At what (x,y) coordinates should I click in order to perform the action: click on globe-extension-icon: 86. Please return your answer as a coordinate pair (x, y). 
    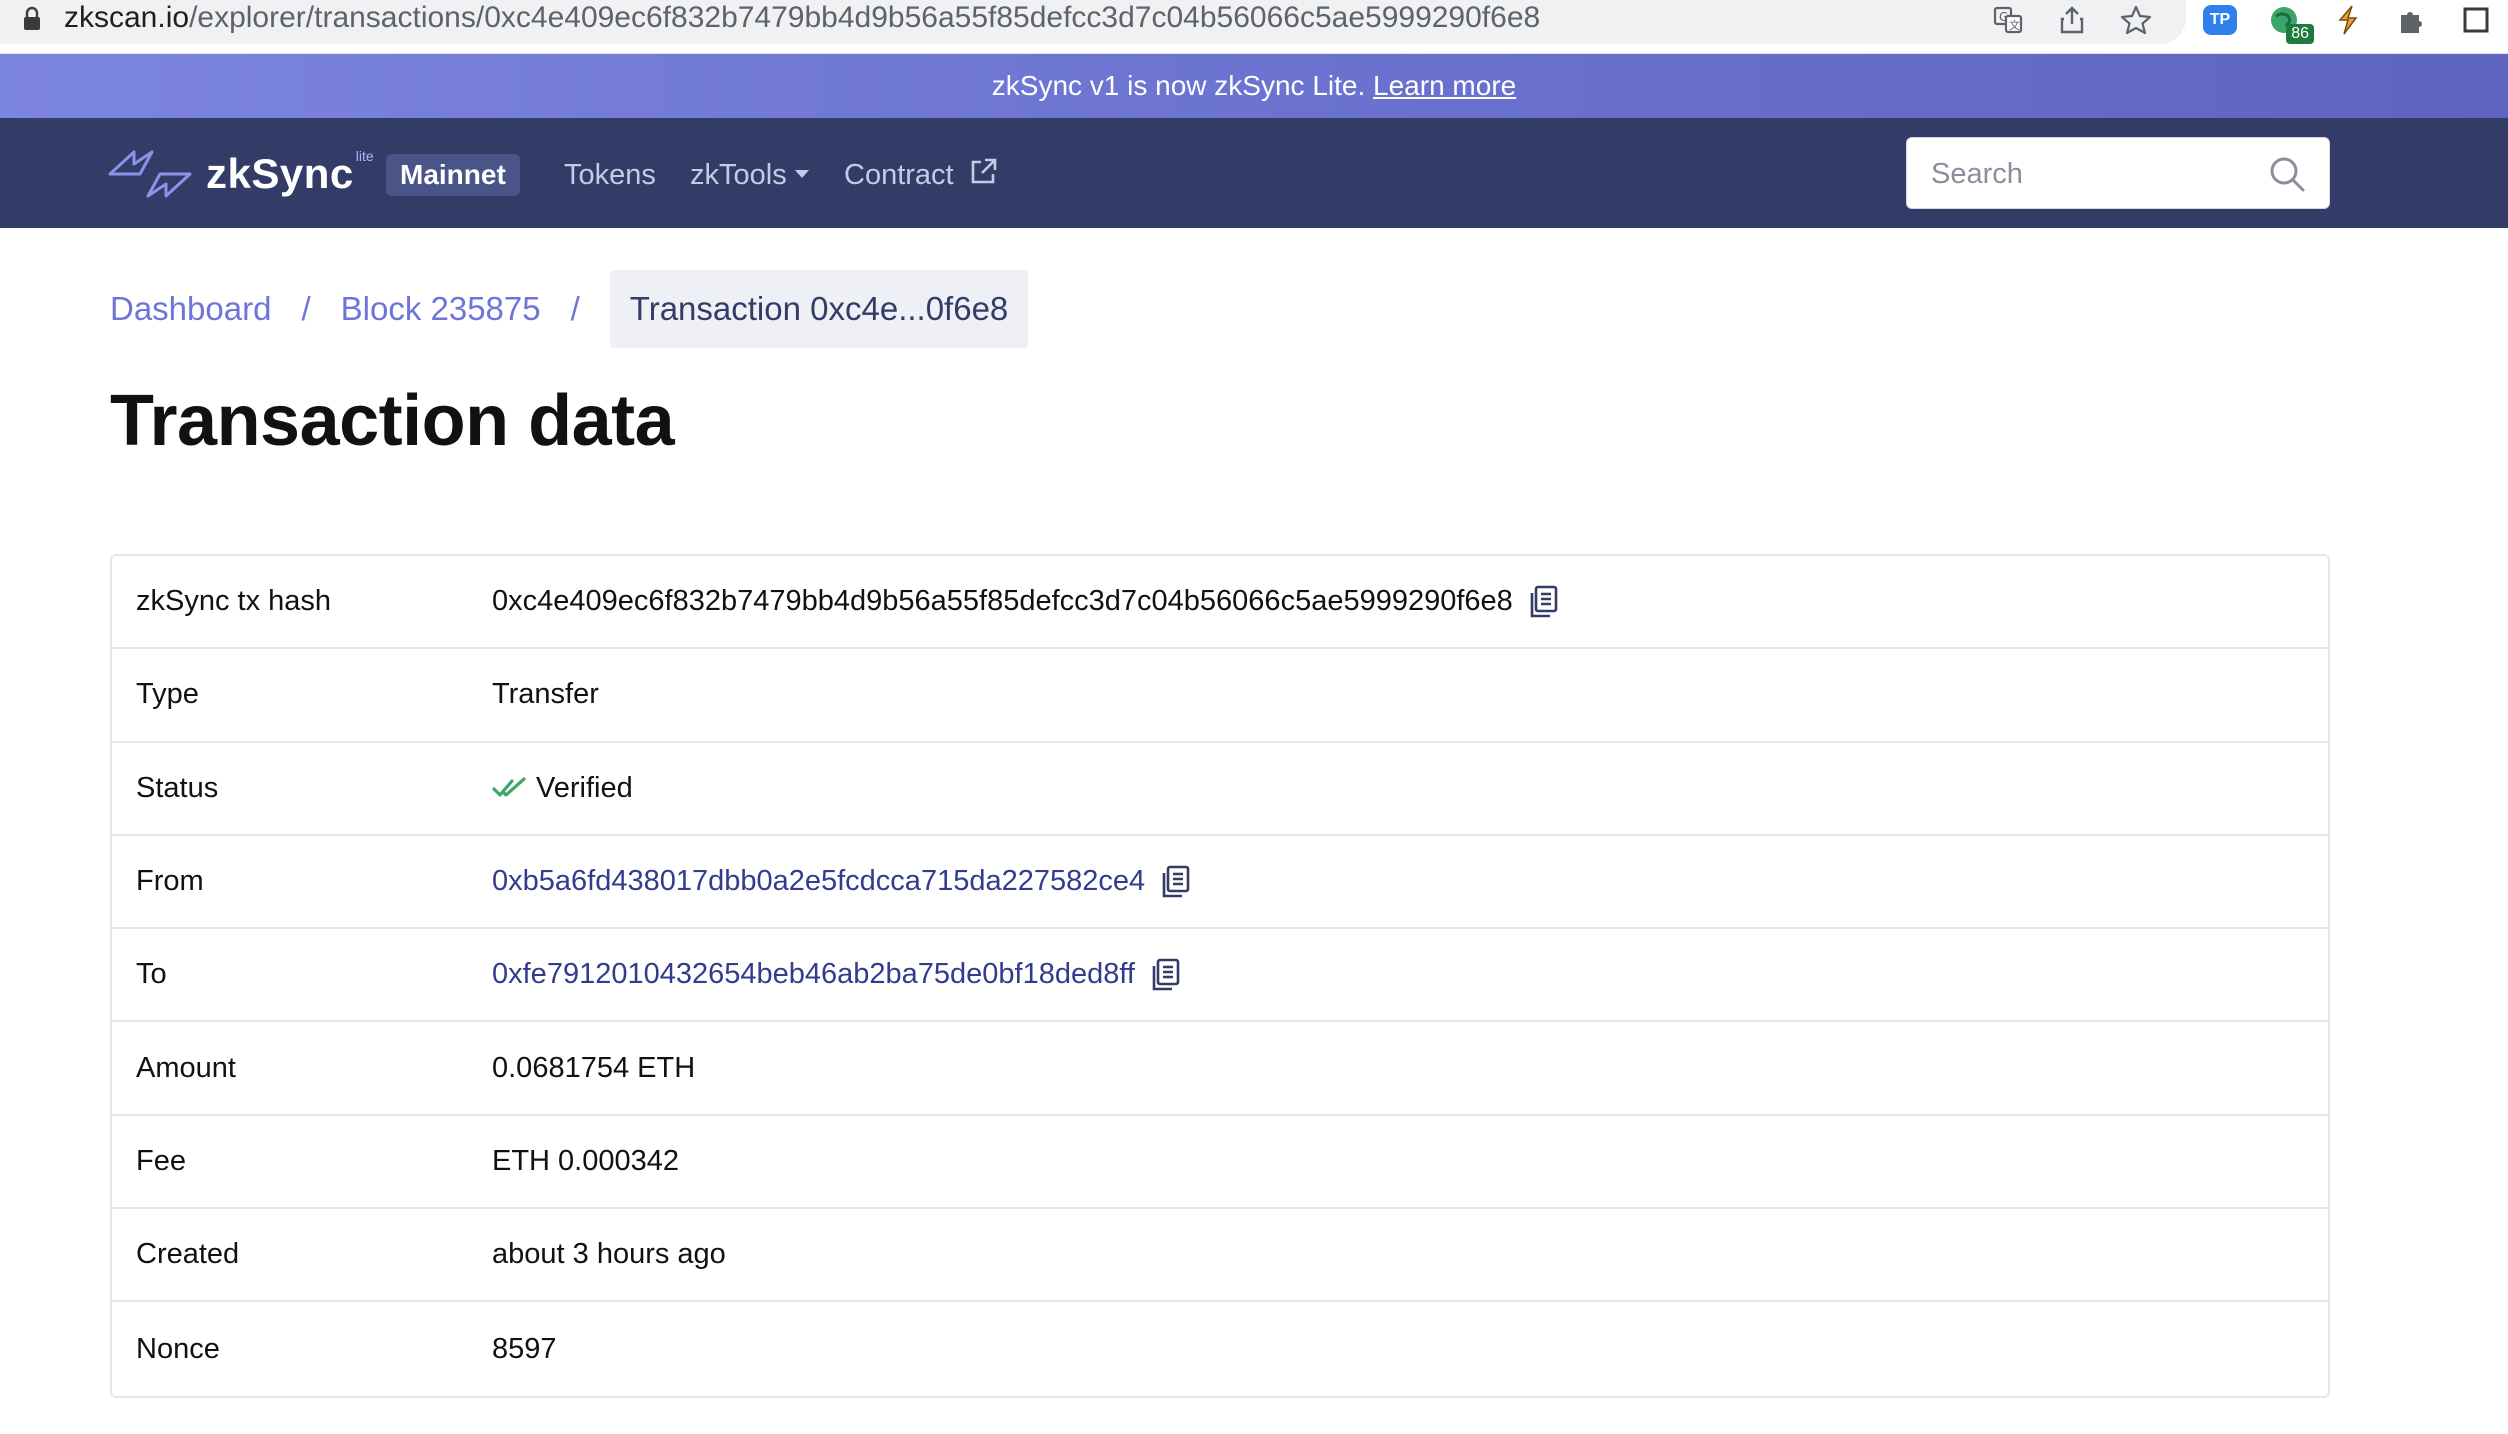
    Looking at the image, I should click on (2289, 22).